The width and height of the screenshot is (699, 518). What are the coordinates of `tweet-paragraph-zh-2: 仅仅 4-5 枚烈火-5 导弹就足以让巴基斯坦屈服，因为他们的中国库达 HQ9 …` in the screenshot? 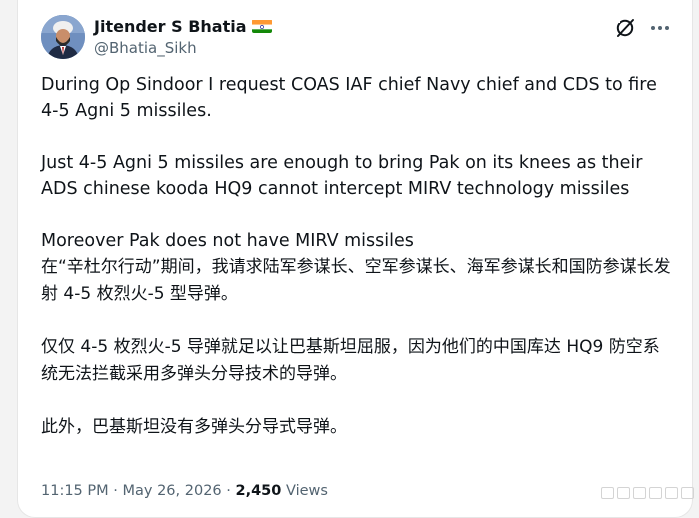 It's located at (350, 360).